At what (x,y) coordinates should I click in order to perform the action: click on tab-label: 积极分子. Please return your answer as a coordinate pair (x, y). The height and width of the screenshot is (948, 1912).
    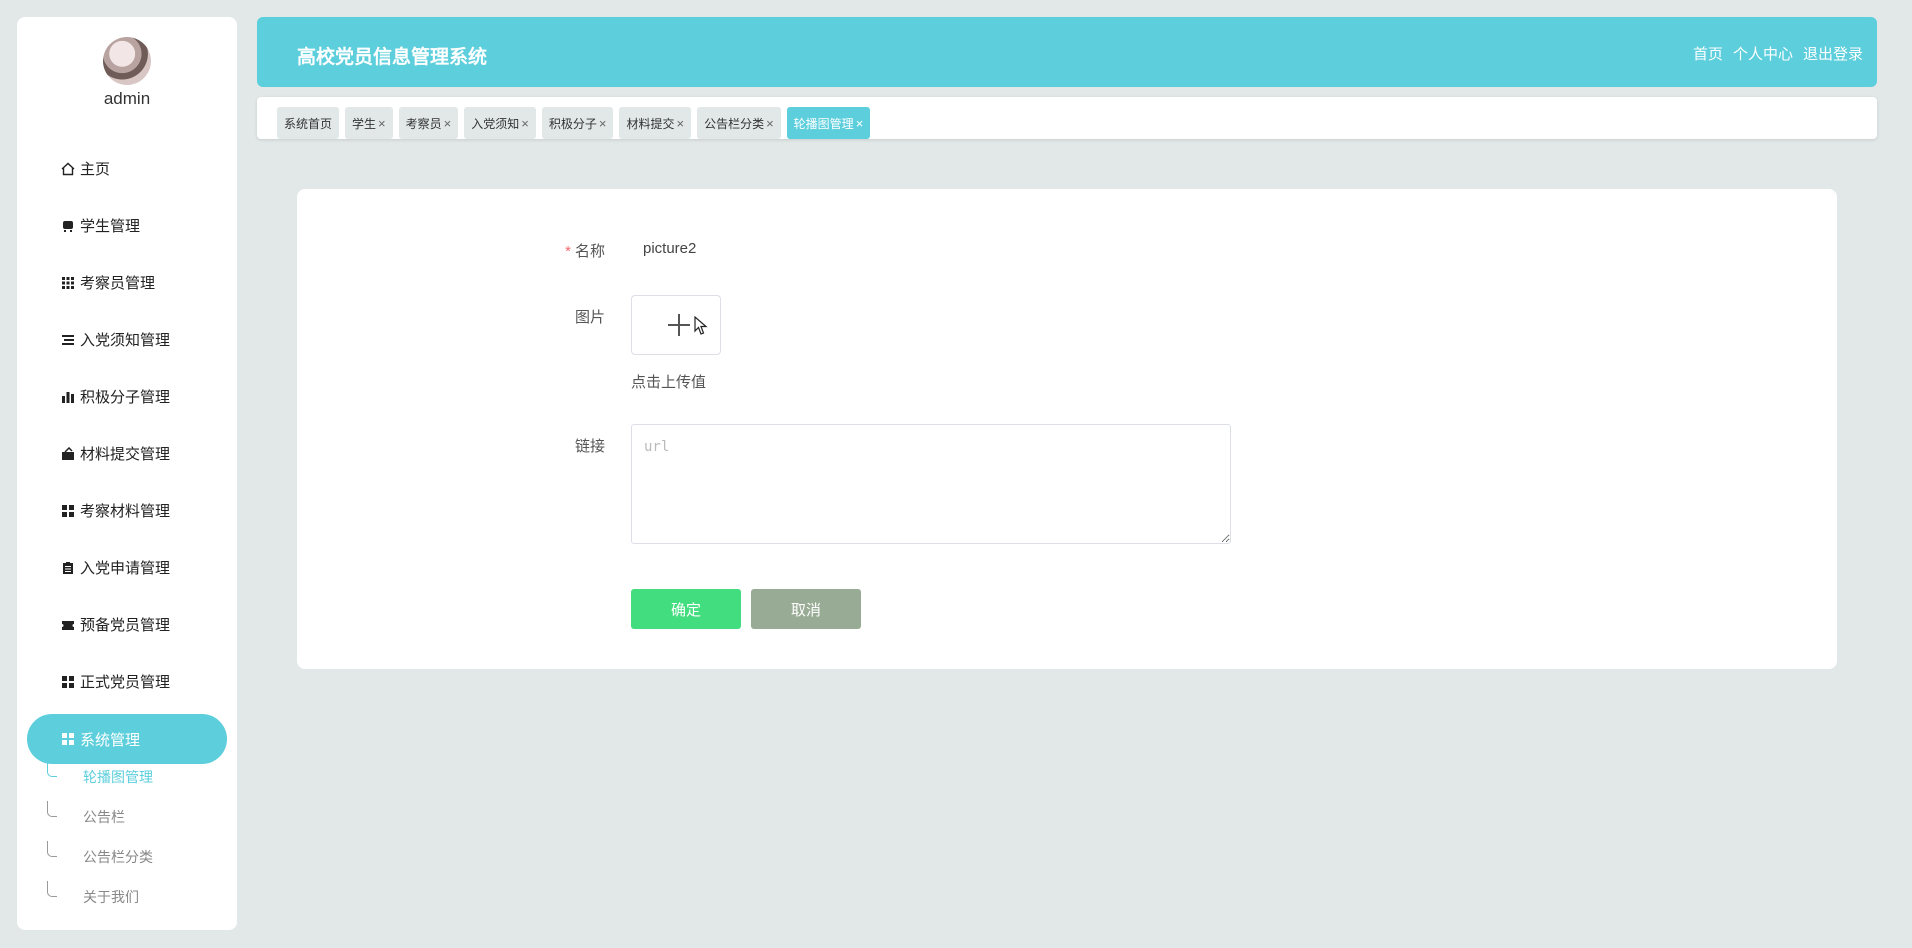
    Looking at the image, I should click on (572, 123).